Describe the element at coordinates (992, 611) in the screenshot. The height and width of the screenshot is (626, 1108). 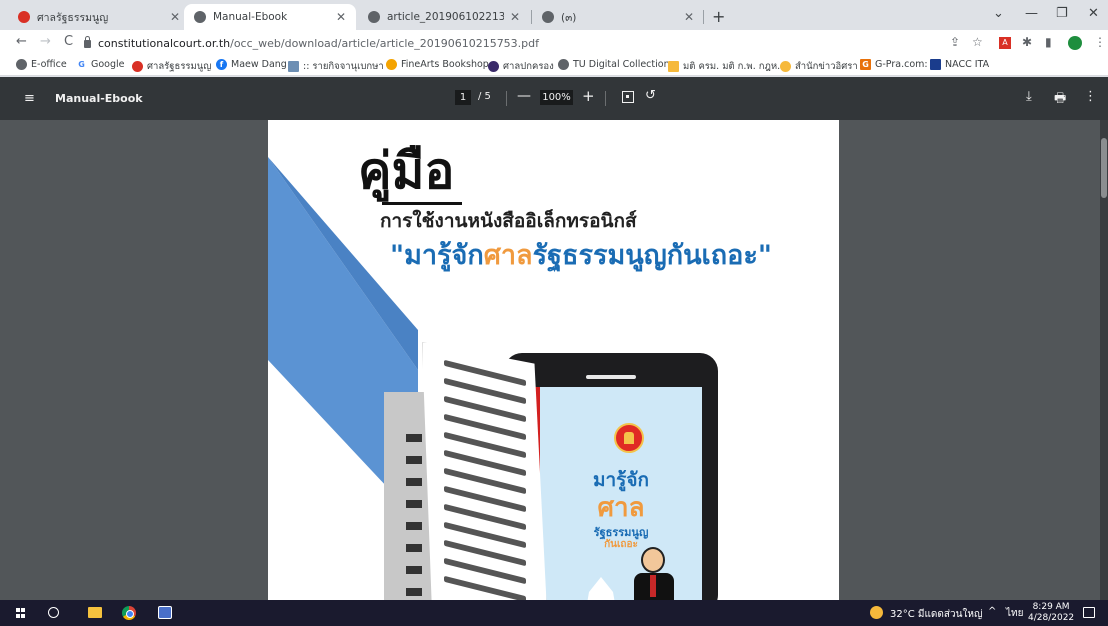
I see `tray-expand-icon: ^` at that location.